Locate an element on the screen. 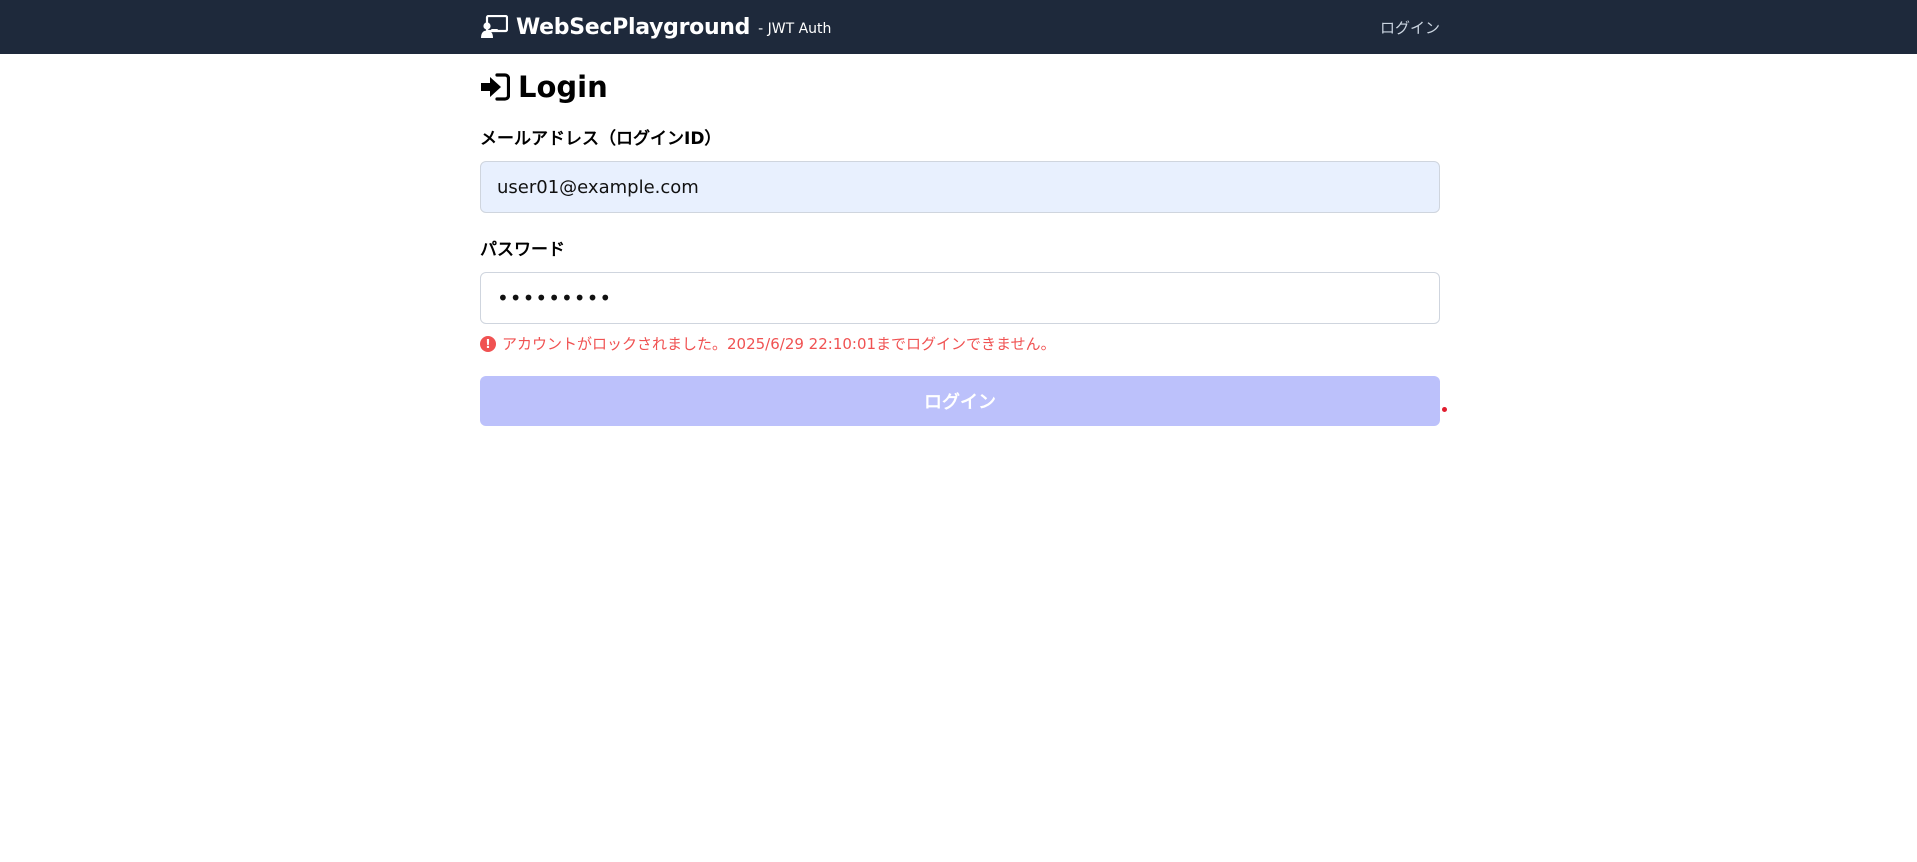 This screenshot has height=862, width=1917. presentation-user-icon is located at coordinates (494, 26).